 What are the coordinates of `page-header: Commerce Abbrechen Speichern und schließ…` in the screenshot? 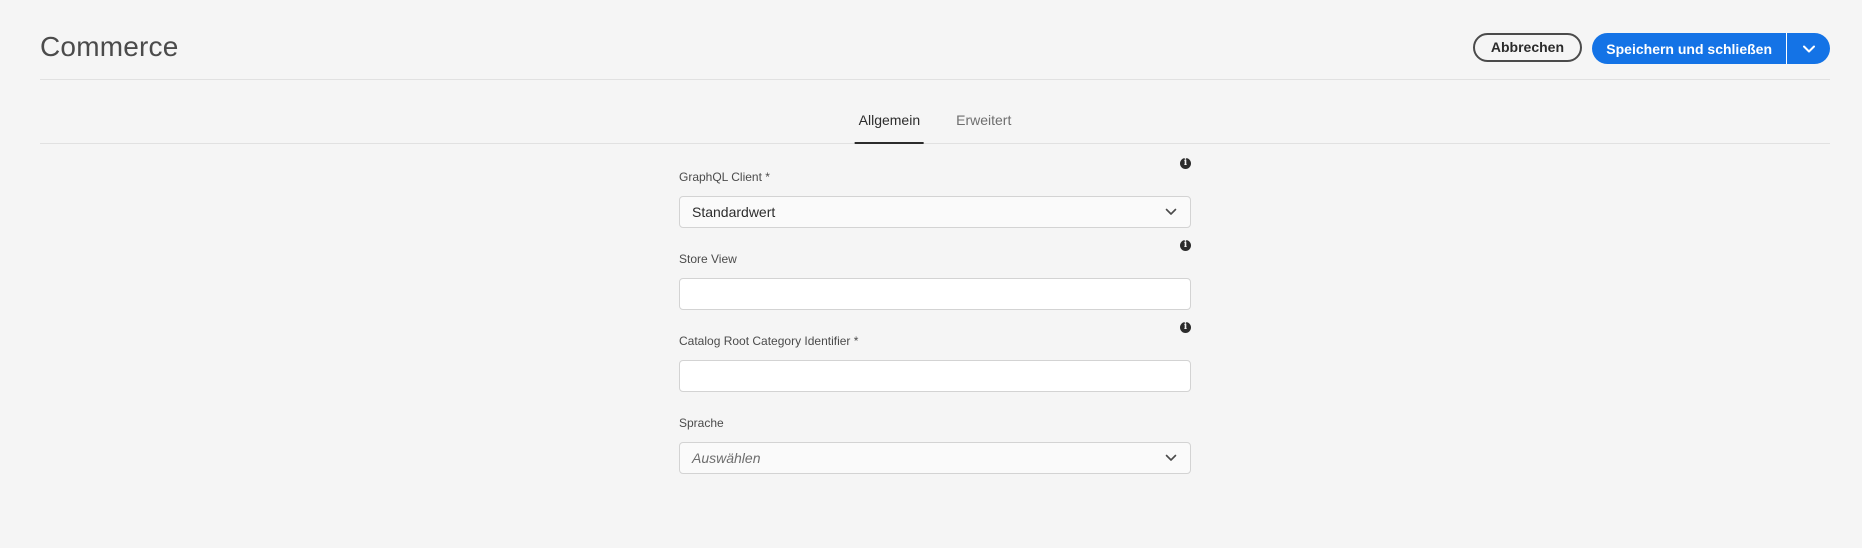 It's located at (935, 40).